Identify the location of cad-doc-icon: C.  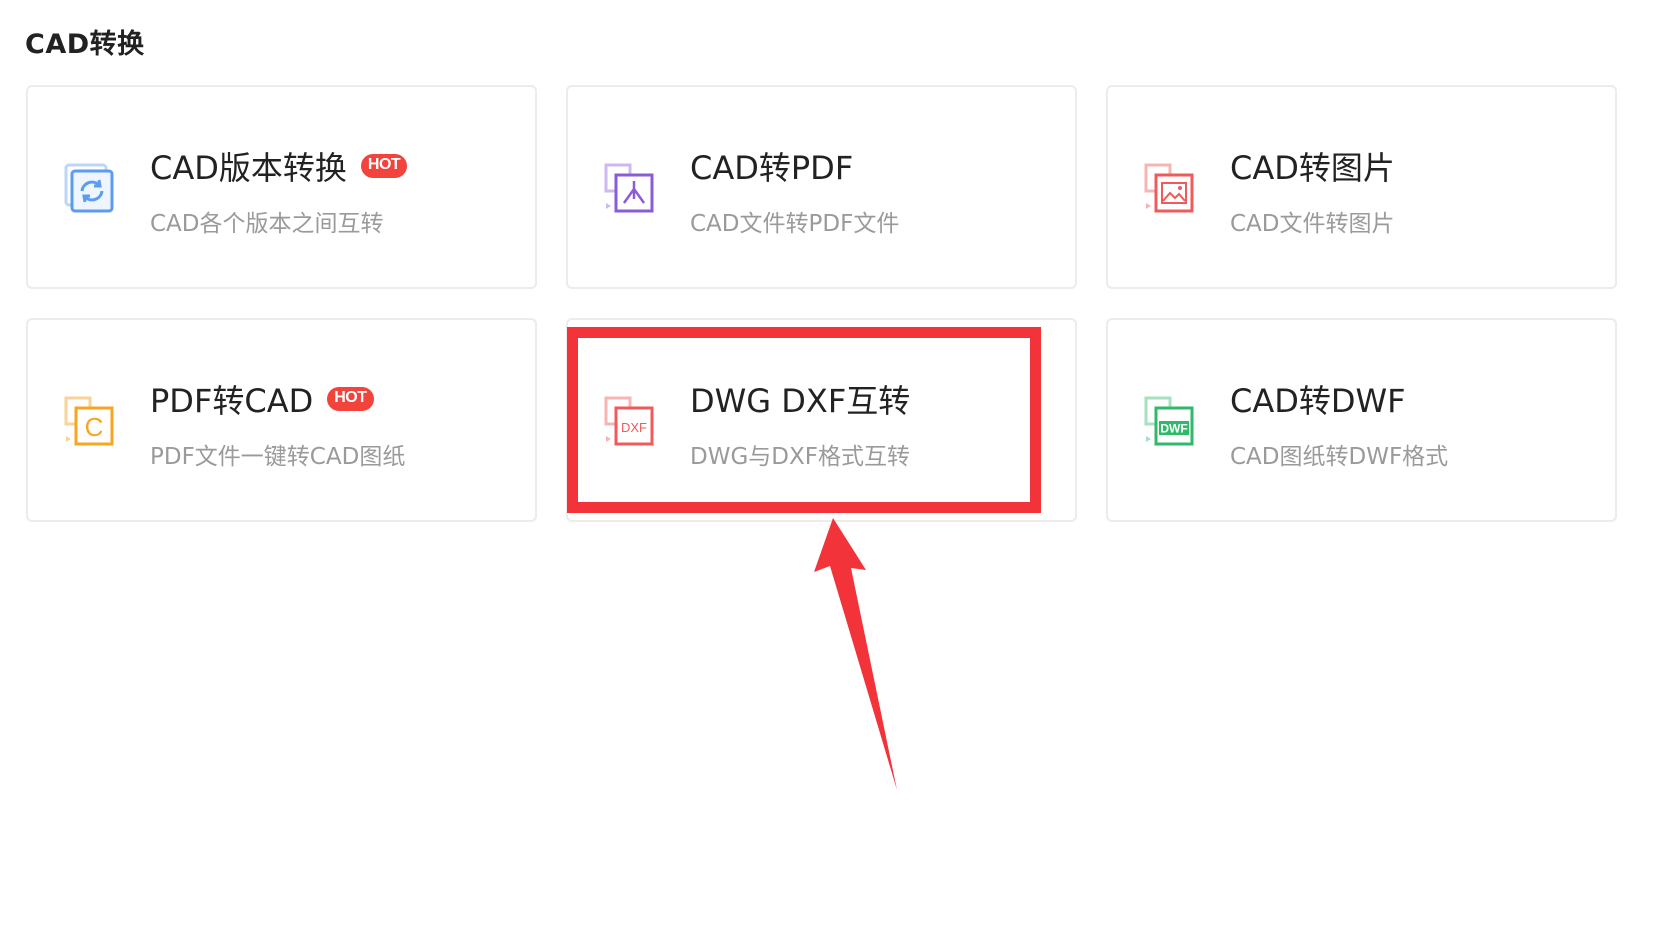
(89, 423).